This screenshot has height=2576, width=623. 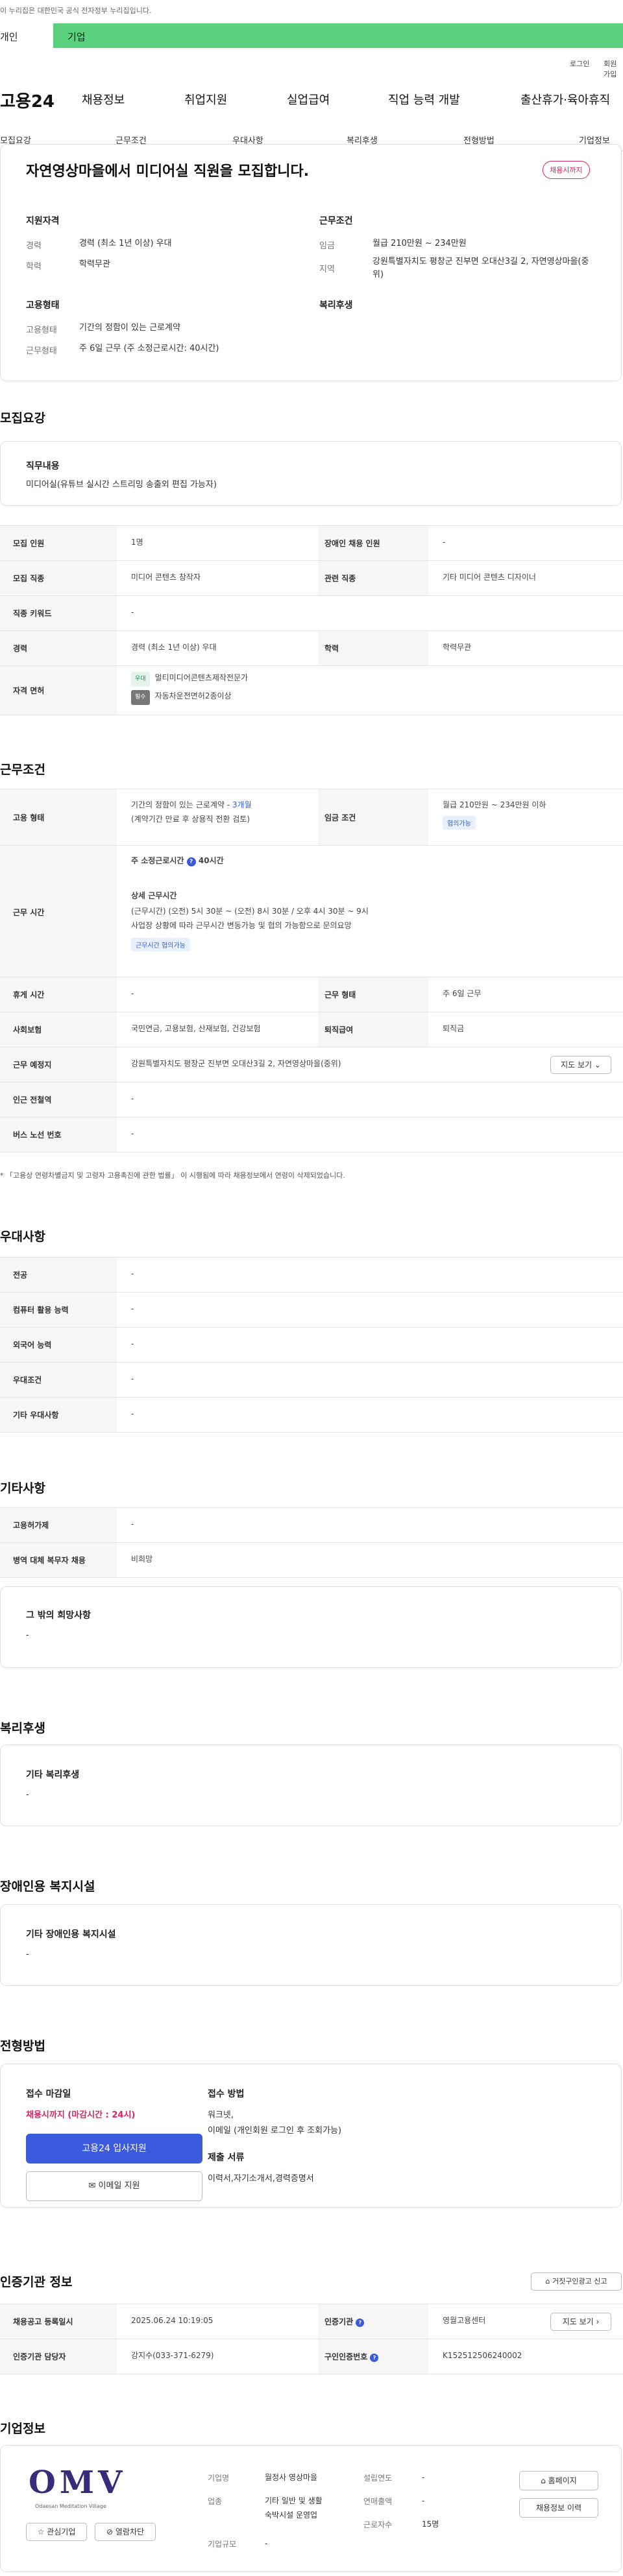 What do you see at coordinates (39, 2356) in the screenshot?
I see `row-key: 인증기관 담당자` at bounding box center [39, 2356].